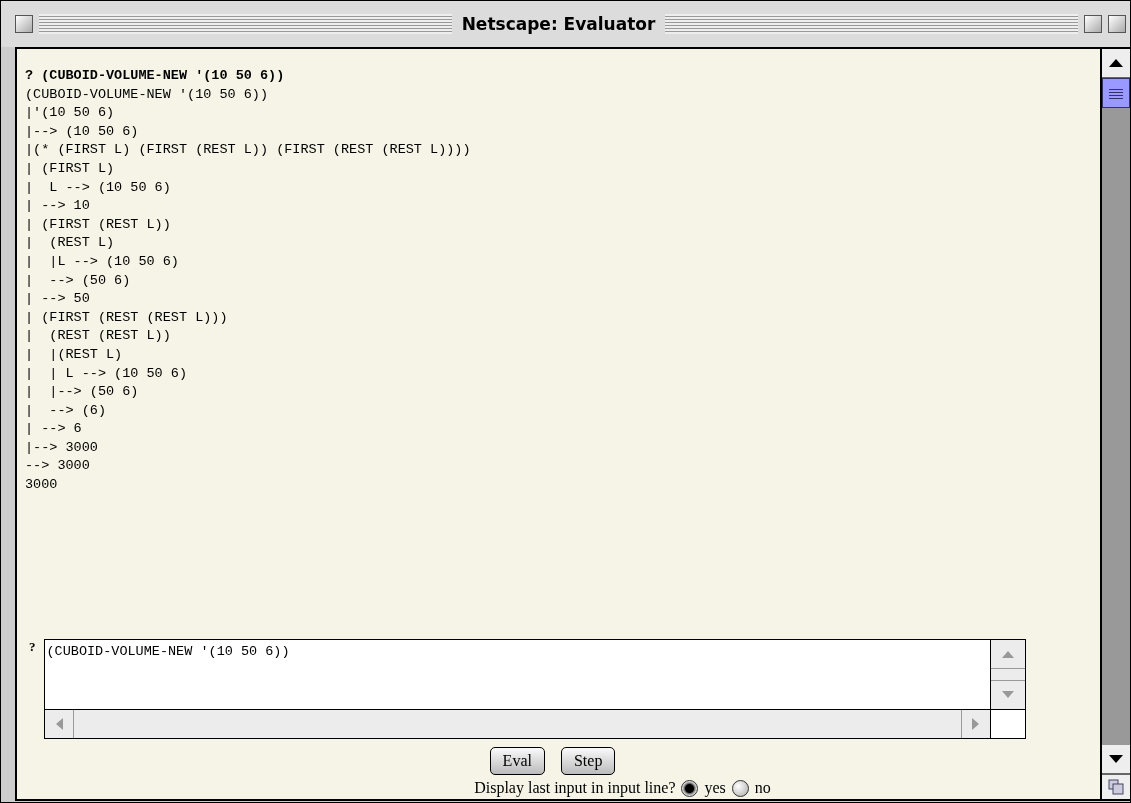 The image size is (1131, 803). I want to click on zoom-box, so click(1093, 24).